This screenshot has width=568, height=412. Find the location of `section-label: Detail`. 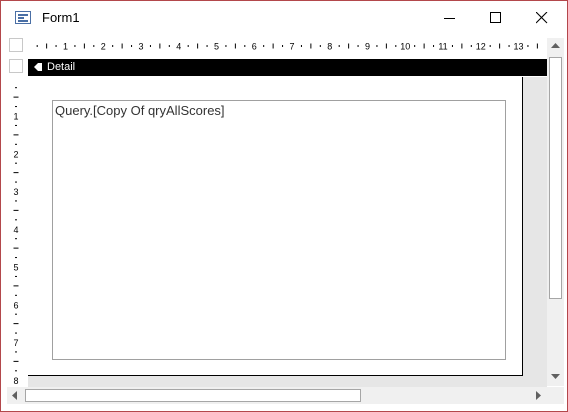

section-label: Detail is located at coordinates (61, 67).